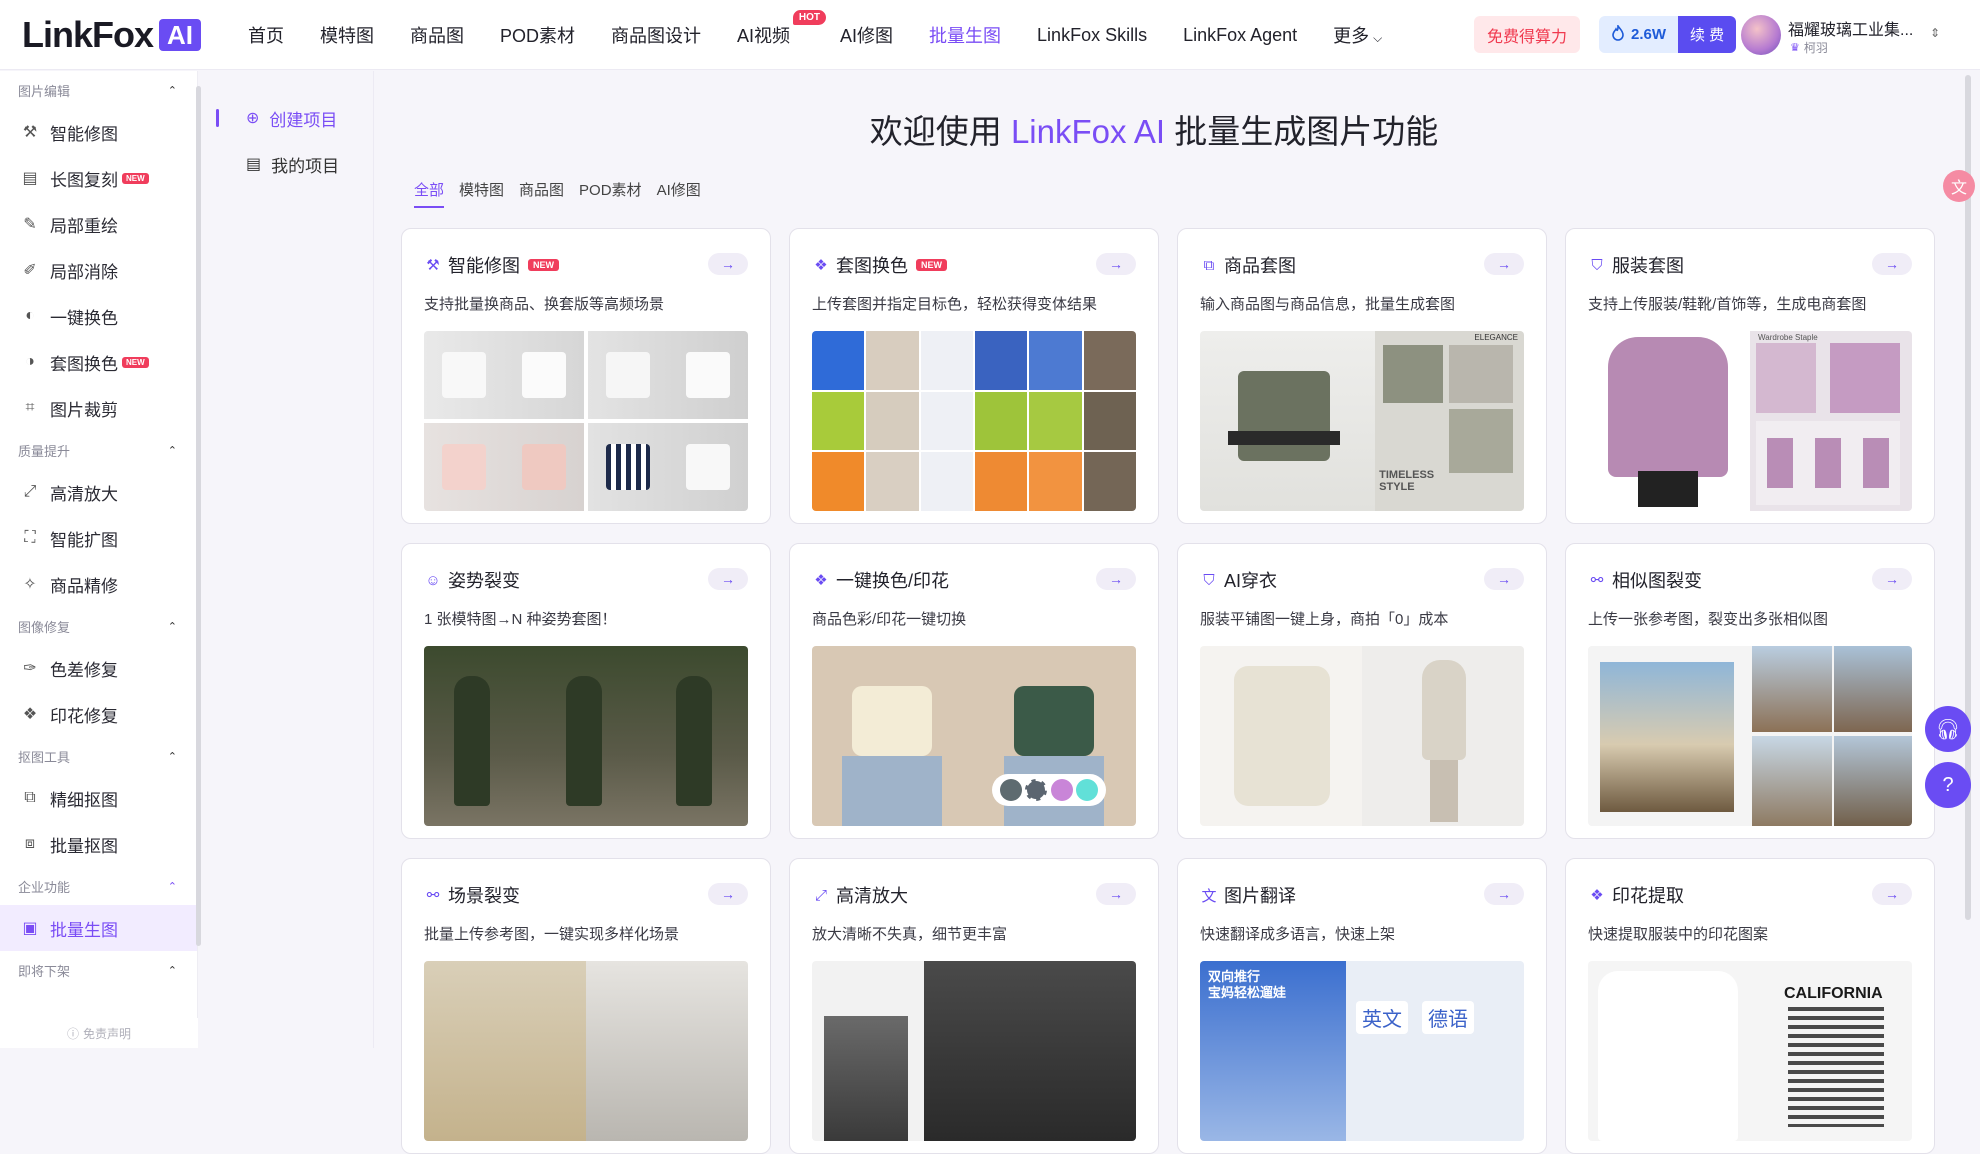 The height and width of the screenshot is (1154, 1980). Describe the element at coordinates (974, 376) in the screenshot. I see `card-set-recolor: ❖ 套图换色 NEW → 上传套图并指定目标色，轻松获得变体结果` at that location.